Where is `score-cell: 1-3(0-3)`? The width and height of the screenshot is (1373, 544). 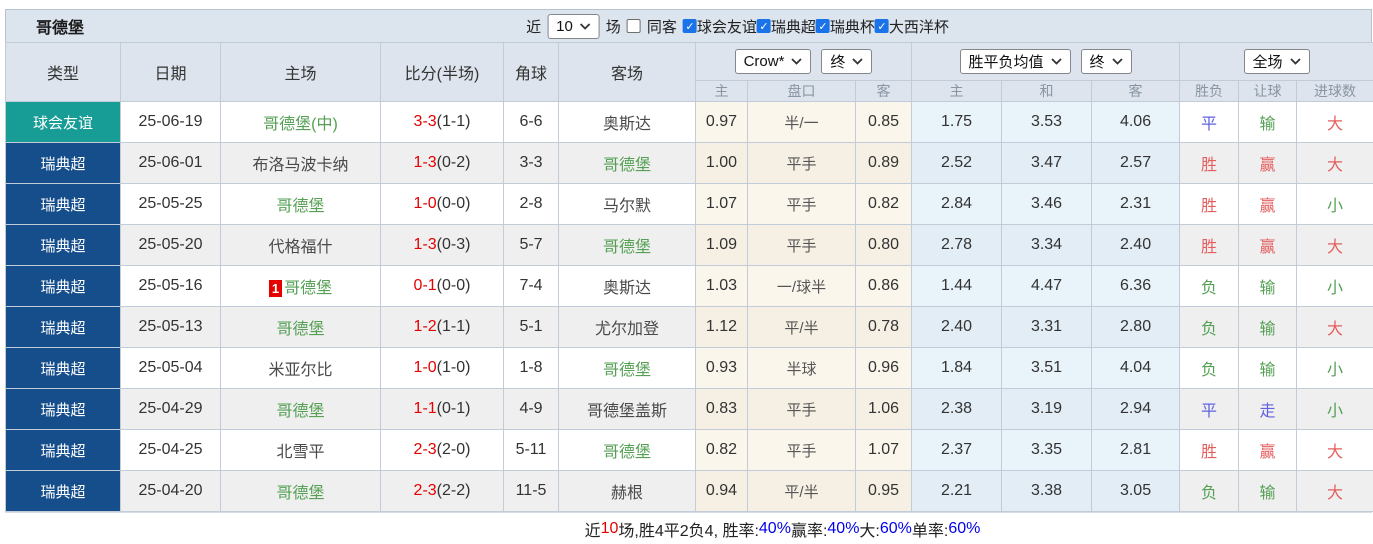
score-cell: 1-3(0-3) is located at coordinates (442, 245).